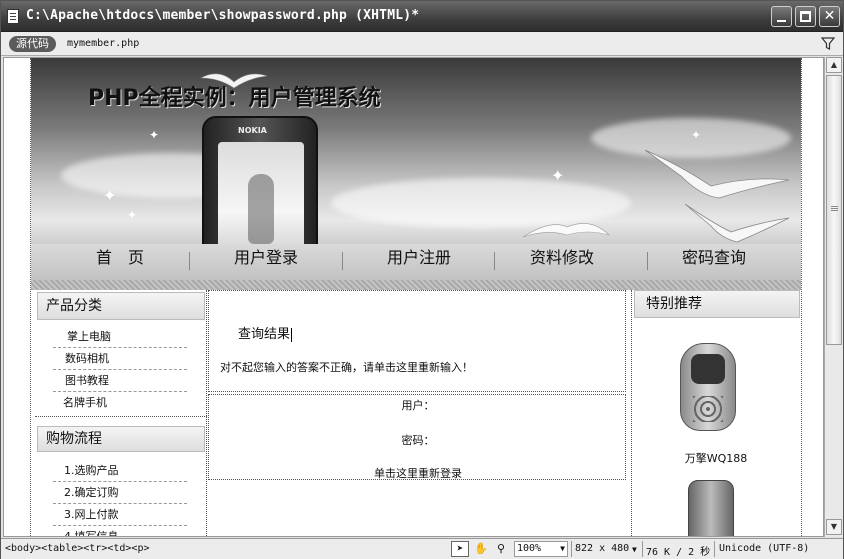 The width and height of the screenshot is (844, 559). What do you see at coordinates (417, 341) in the screenshot?
I see `result-panel: 查询结果 对不起您输入的答案不正确，请单击这里重新输入！` at bounding box center [417, 341].